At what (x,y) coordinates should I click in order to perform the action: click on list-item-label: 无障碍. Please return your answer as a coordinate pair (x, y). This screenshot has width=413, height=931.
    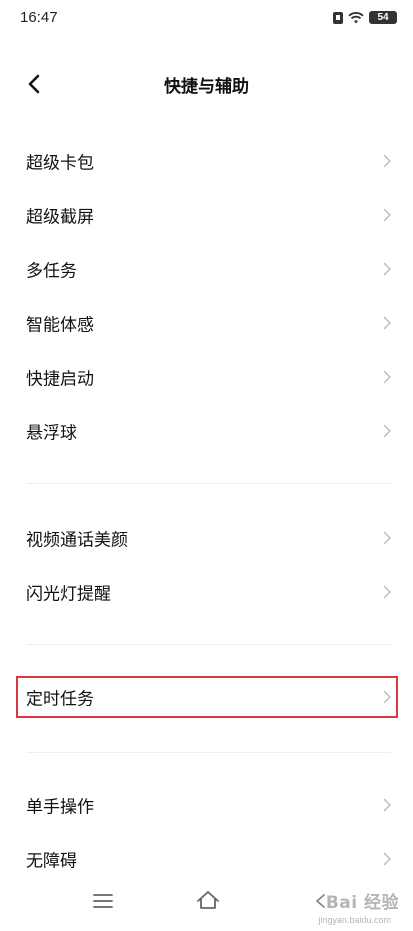
    Looking at the image, I should click on (51, 861).